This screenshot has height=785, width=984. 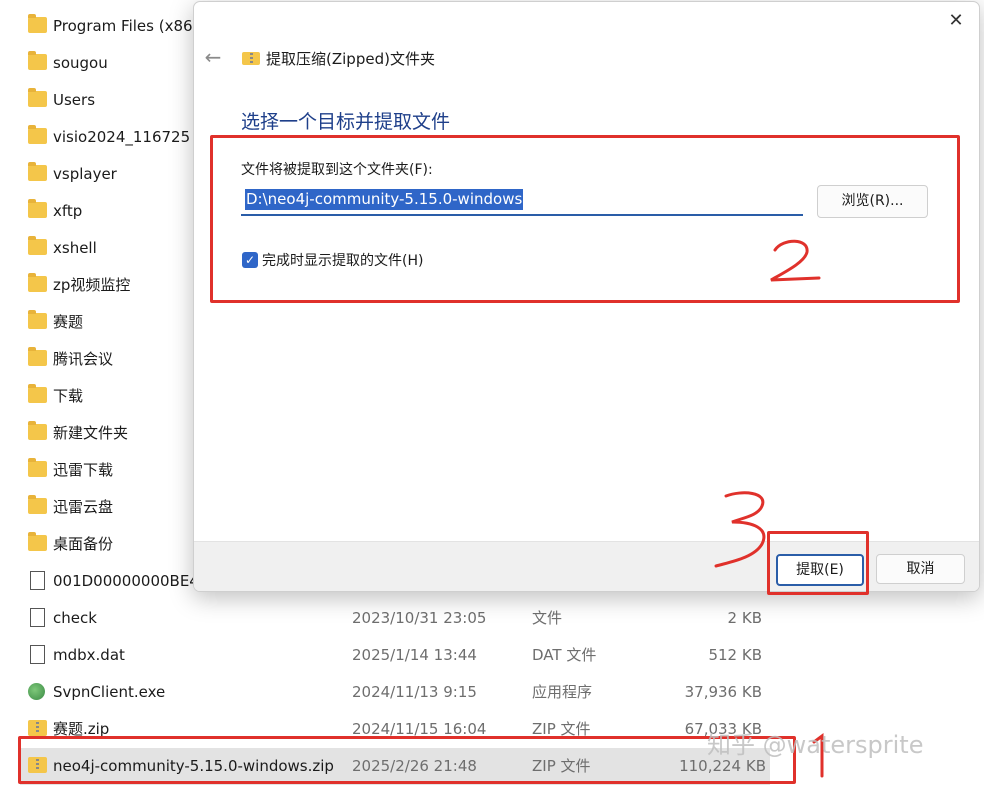 I want to click on file-name: Users, so click(x=74, y=100).